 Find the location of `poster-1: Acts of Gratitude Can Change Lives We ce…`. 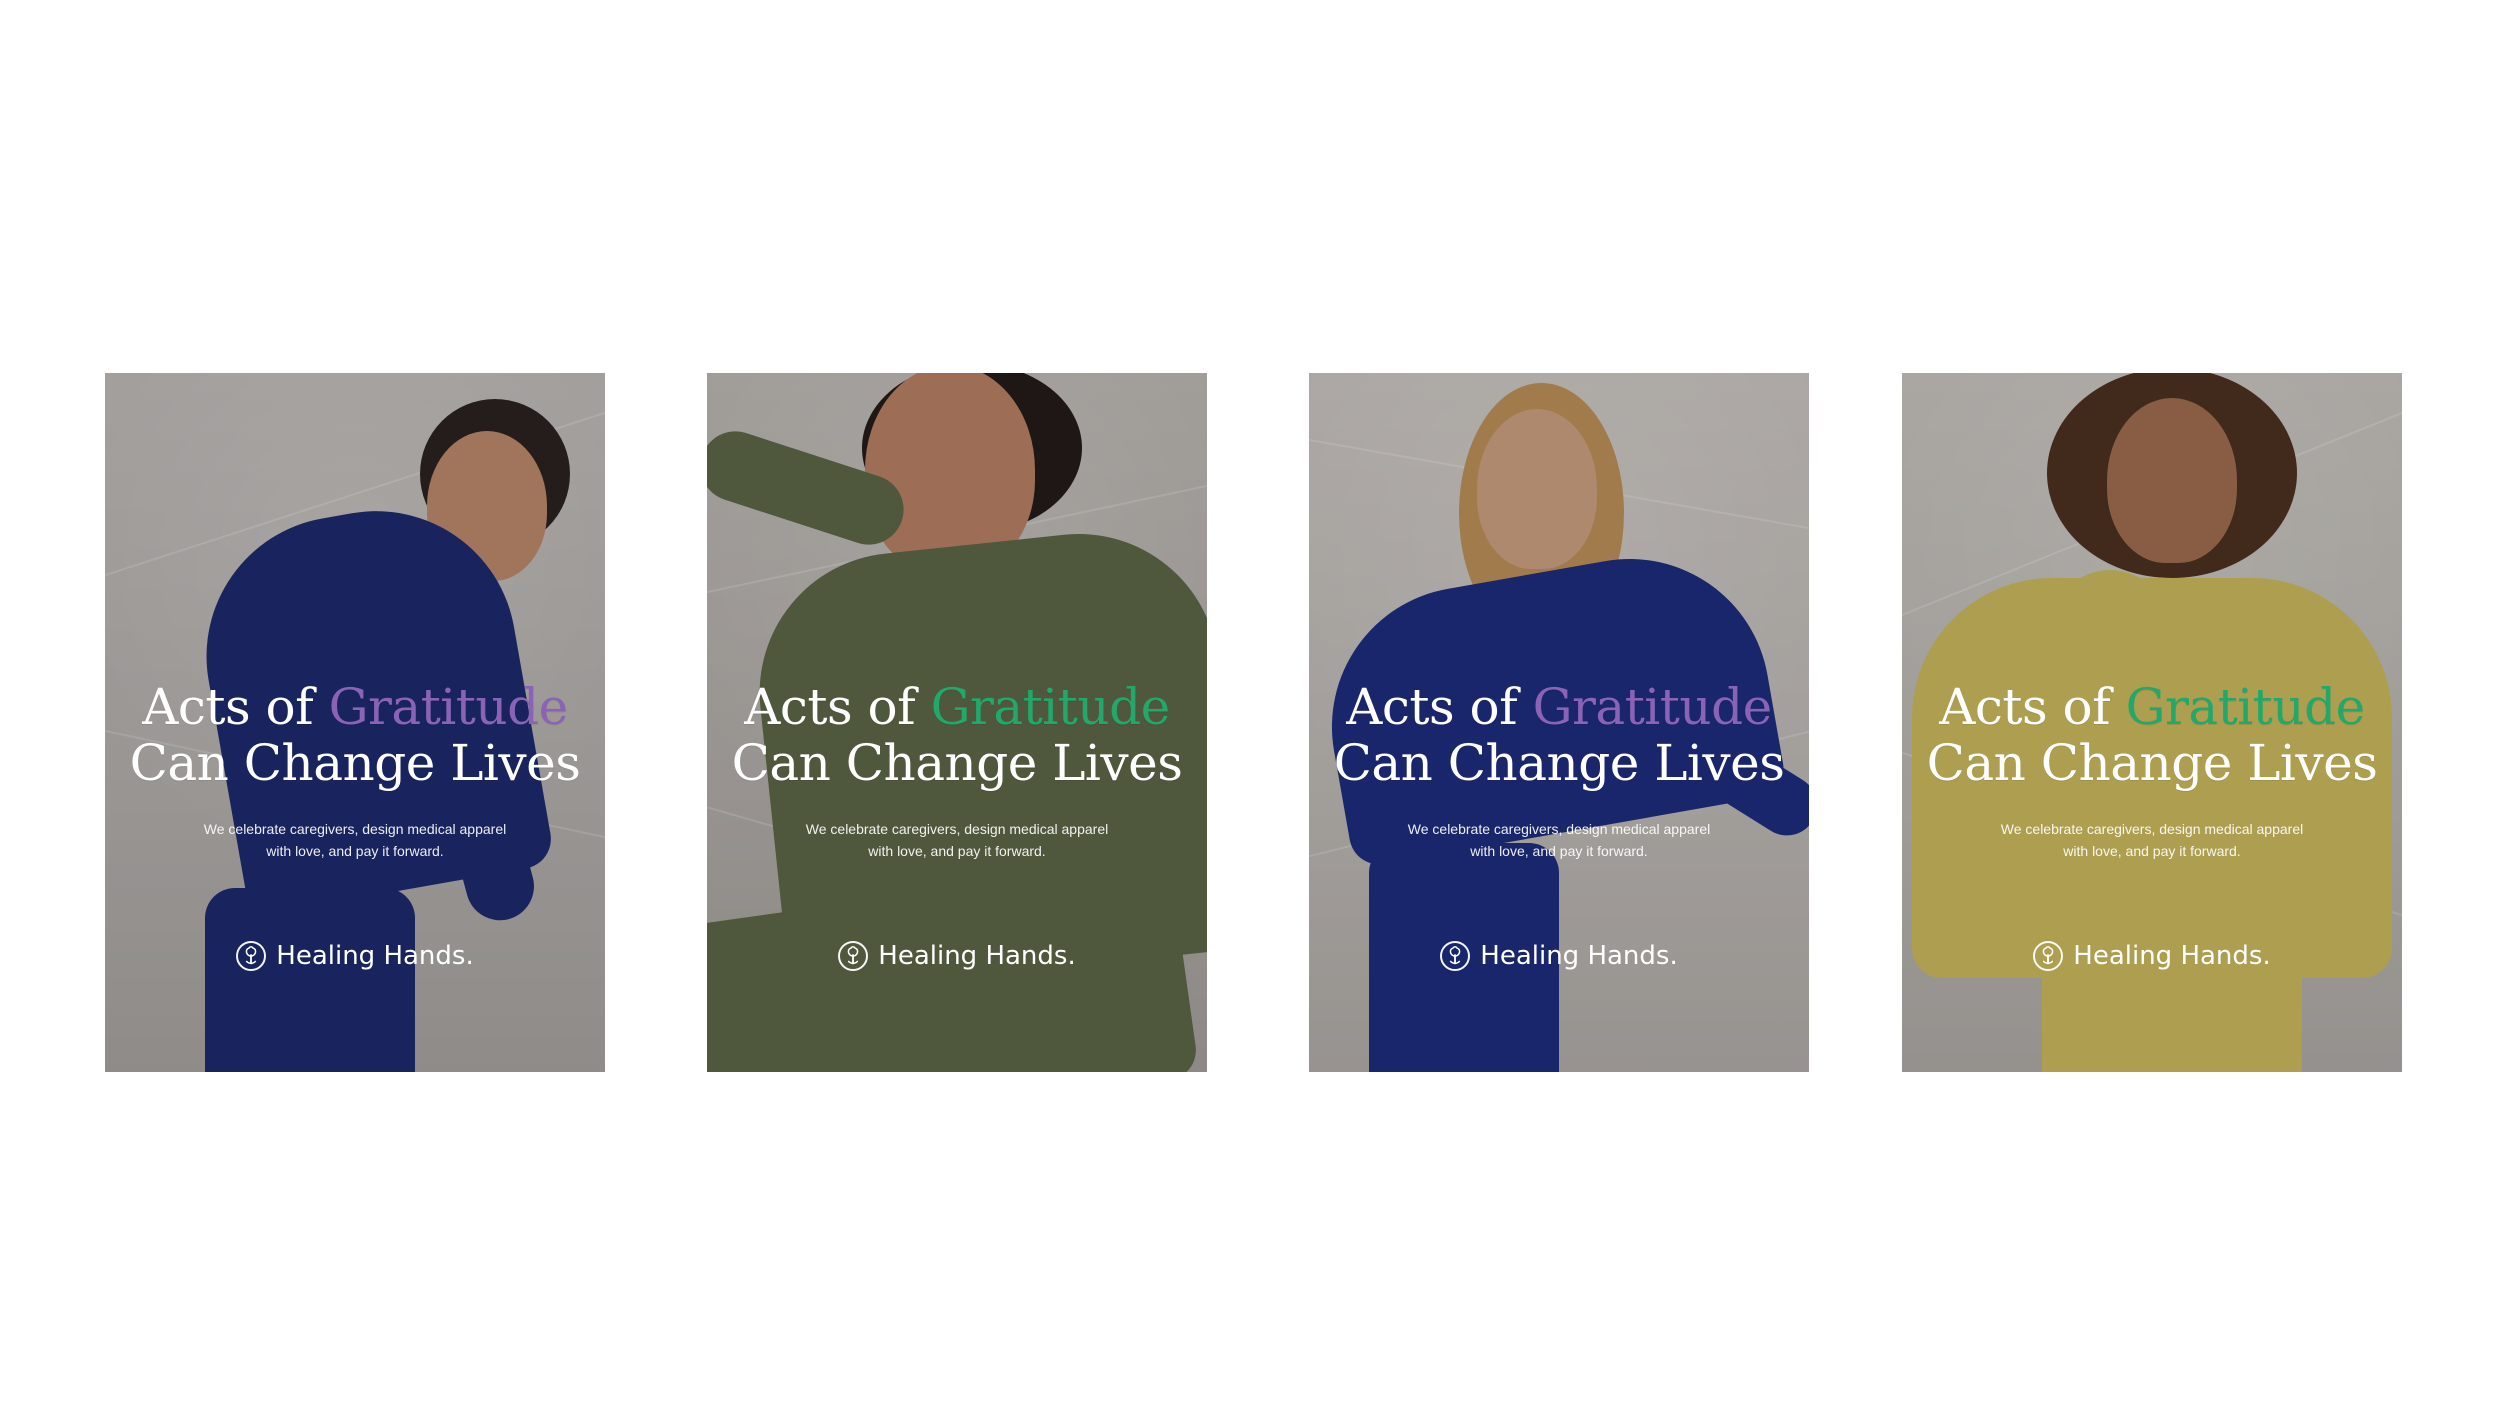

poster-1: Acts of Gratitude Can Change Lives We ce… is located at coordinates (355, 722).